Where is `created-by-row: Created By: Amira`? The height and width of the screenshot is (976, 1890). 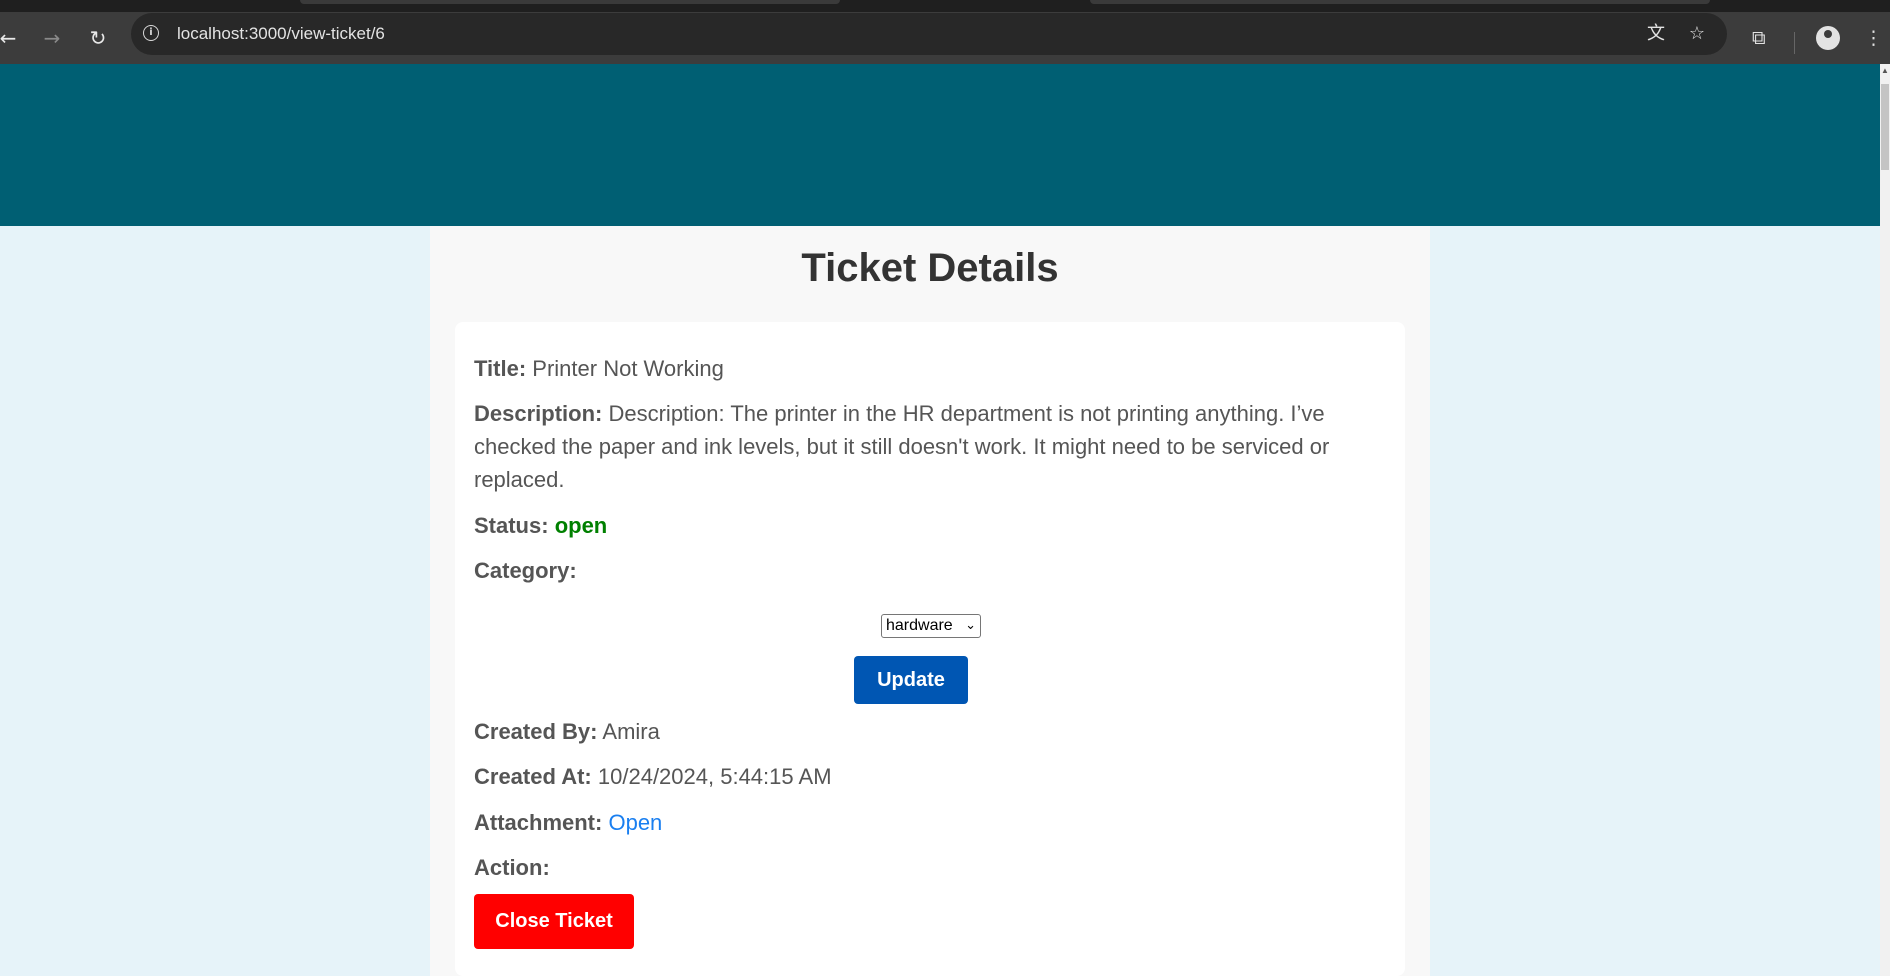 created-by-row: Created By: Amira is located at coordinates (924, 731).